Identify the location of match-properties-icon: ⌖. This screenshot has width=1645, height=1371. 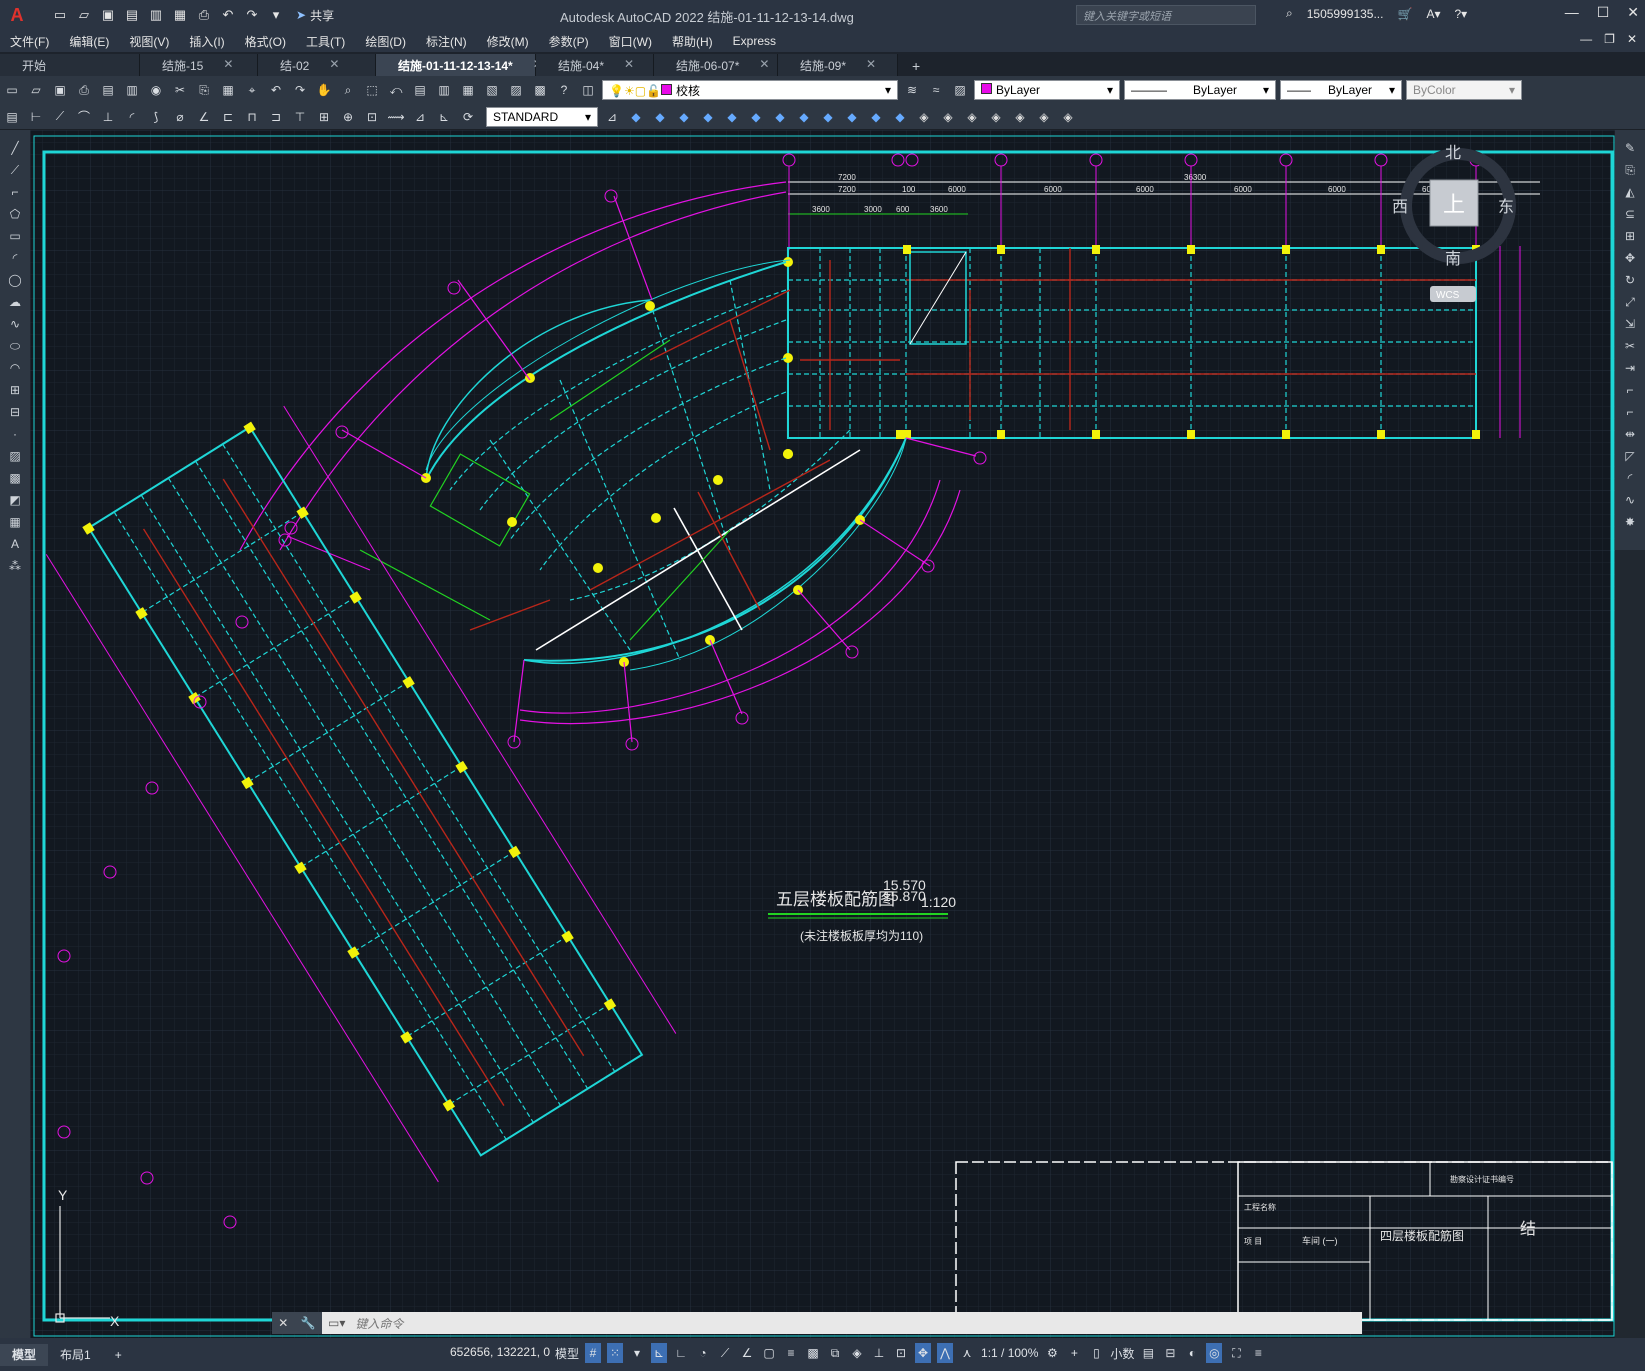
(252, 90).